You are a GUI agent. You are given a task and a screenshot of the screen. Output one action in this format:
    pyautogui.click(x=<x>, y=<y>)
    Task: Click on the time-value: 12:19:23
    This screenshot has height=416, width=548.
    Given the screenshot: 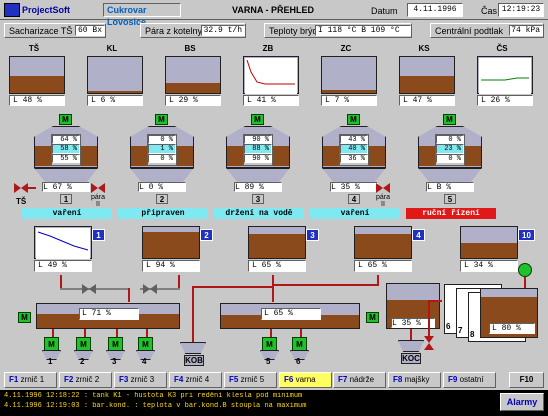 What is the action you would take?
    pyautogui.click(x=521, y=10)
    